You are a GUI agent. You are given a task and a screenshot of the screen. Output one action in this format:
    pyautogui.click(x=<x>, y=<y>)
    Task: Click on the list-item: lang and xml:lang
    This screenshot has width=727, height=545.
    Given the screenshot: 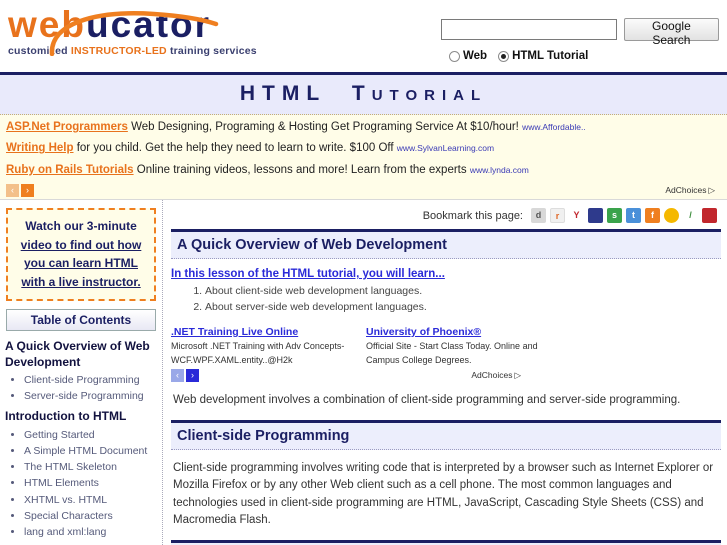 What is the action you would take?
    pyautogui.click(x=91, y=532)
    